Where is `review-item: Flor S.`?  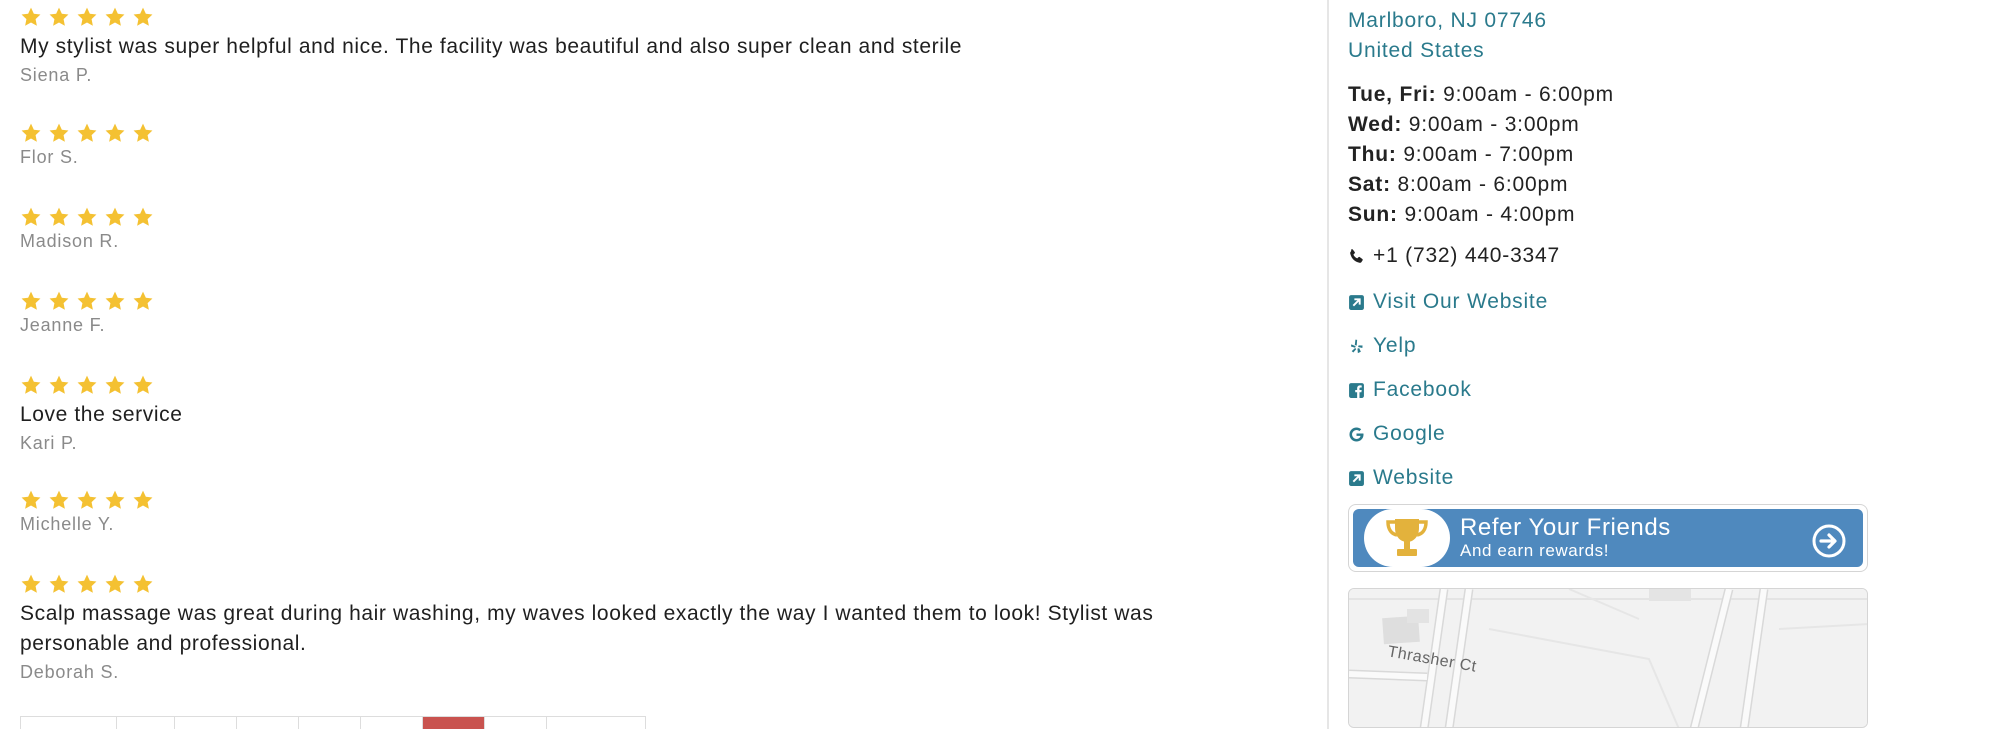 review-item: Flor S. is located at coordinates (87, 145).